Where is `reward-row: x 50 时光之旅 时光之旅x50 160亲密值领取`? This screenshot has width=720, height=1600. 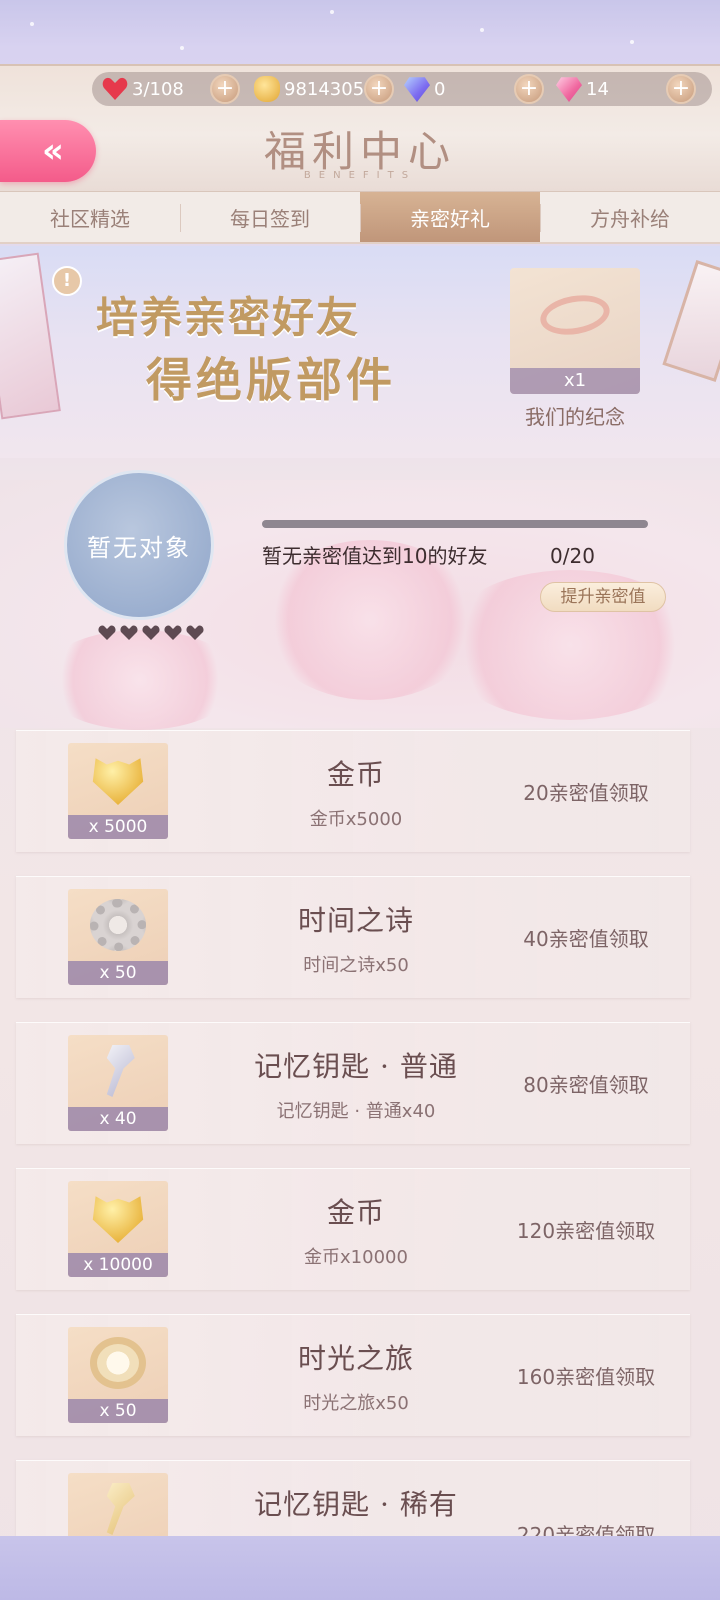
reward-row: x 50 时光之旅 时光之旅x50 160亲密值领取 is located at coordinates (353, 1375).